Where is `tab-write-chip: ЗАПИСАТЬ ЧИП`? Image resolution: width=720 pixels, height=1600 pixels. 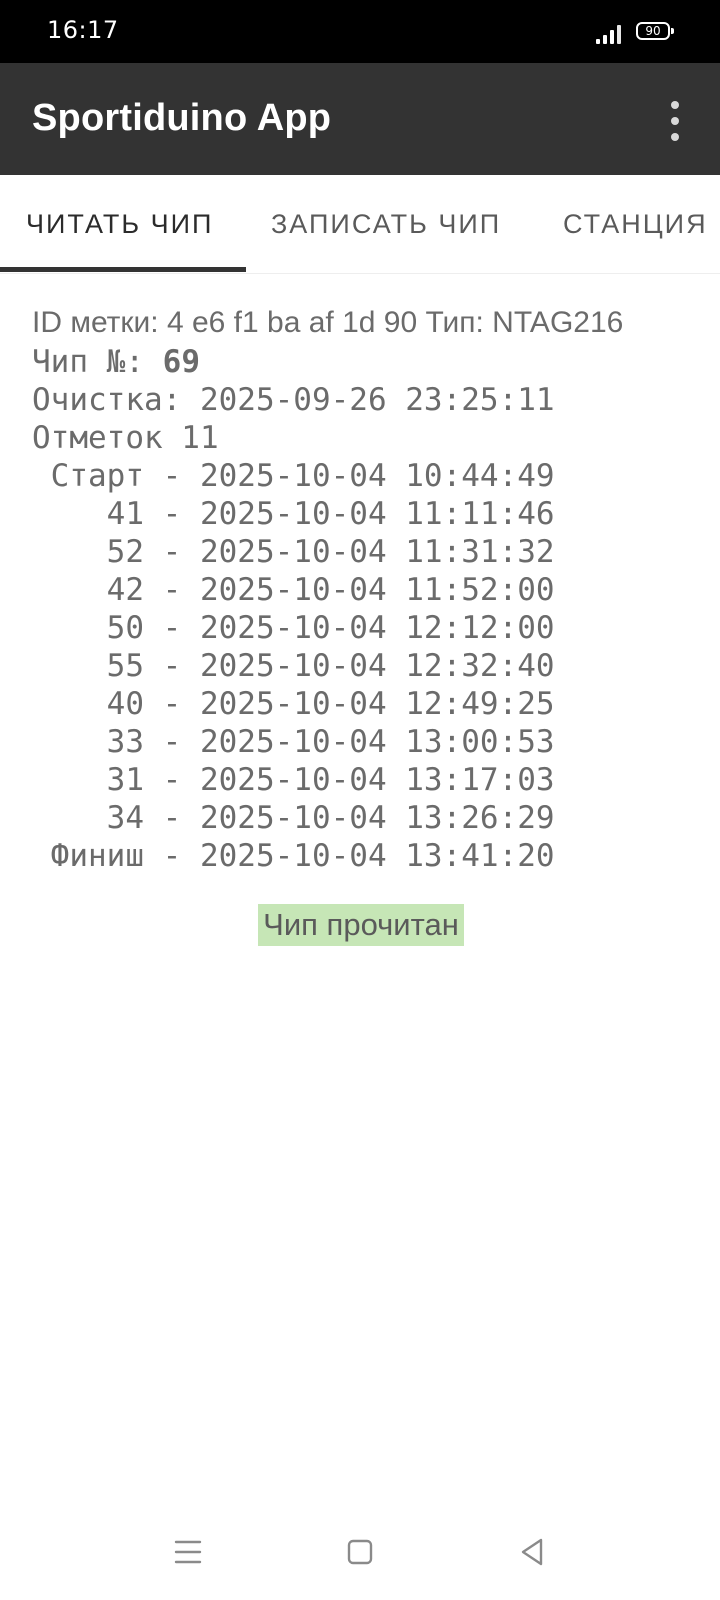 tab-write-chip: ЗАПИСАТЬ ЧИП is located at coordinates (386, 224).